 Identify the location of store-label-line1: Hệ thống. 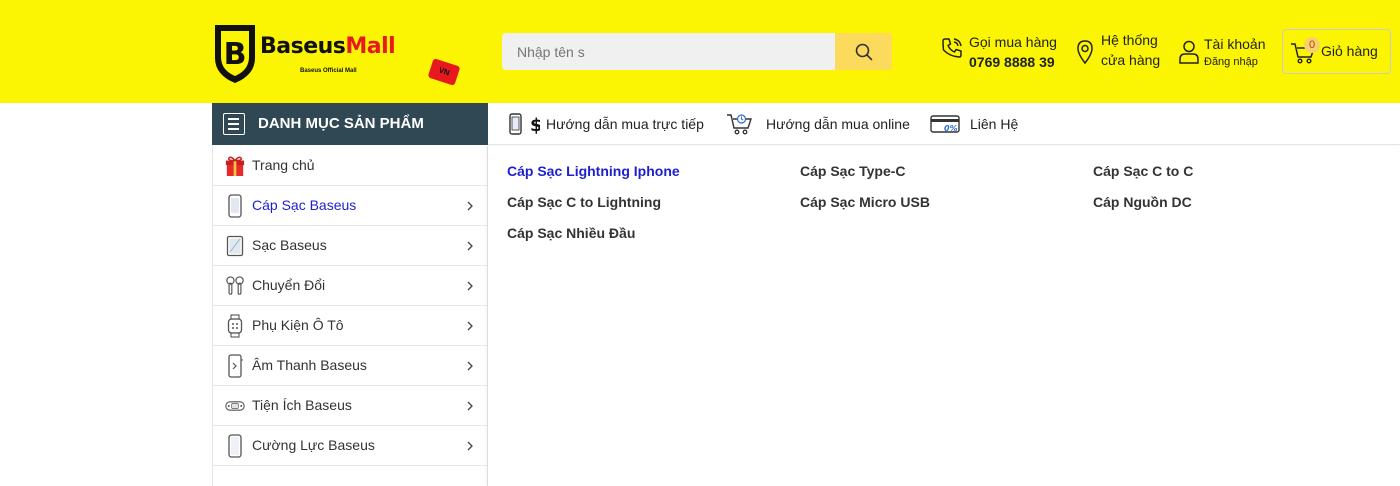
(1129, 40).